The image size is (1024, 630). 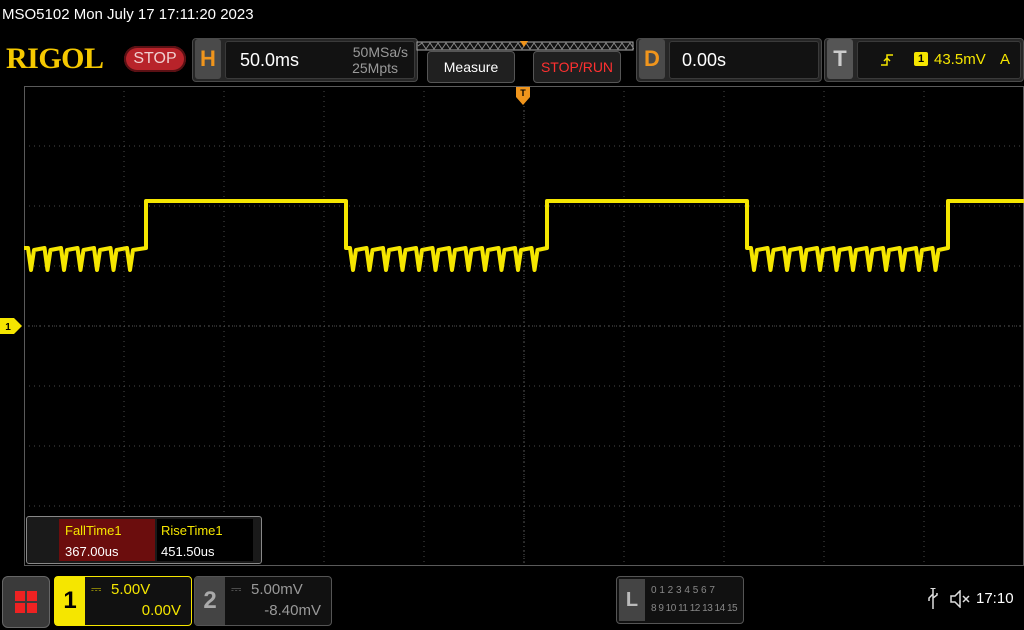 What do you see at coordinates (960, 59) in the screenshot?
I see `trigger-level: 43.5mV` at bounding box center [960, 59].